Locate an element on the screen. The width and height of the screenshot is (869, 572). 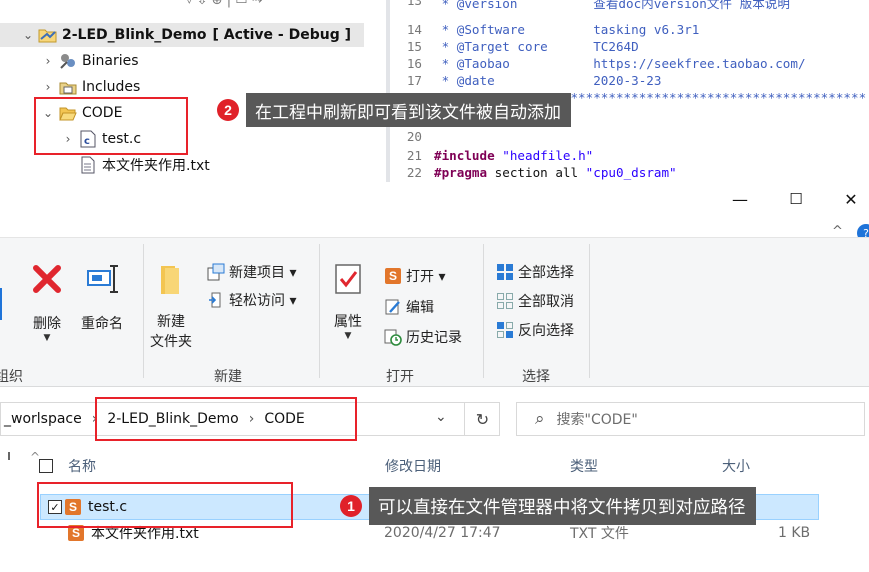
pane-edge-marker is located at coordinates (9, 456).